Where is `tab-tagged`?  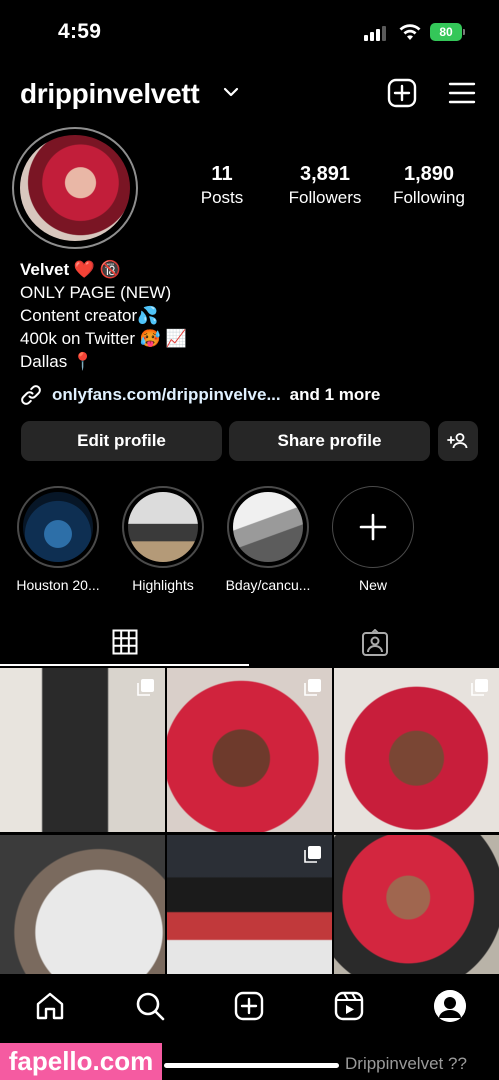
tab-tagged is located at coordinates (374, 643).